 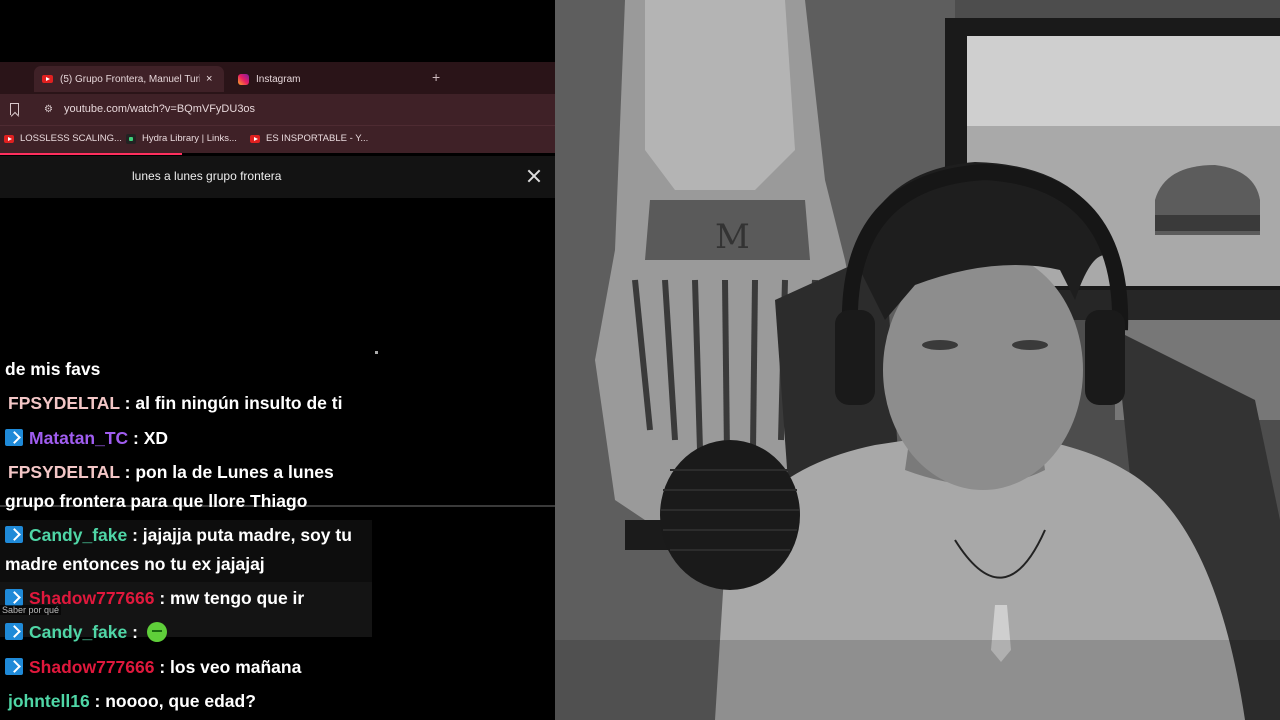 What do you see at coordinates (229, 598) in the screenshot?
I see `message-text: : mw tengo que ir` at bounding box center [229, 598].